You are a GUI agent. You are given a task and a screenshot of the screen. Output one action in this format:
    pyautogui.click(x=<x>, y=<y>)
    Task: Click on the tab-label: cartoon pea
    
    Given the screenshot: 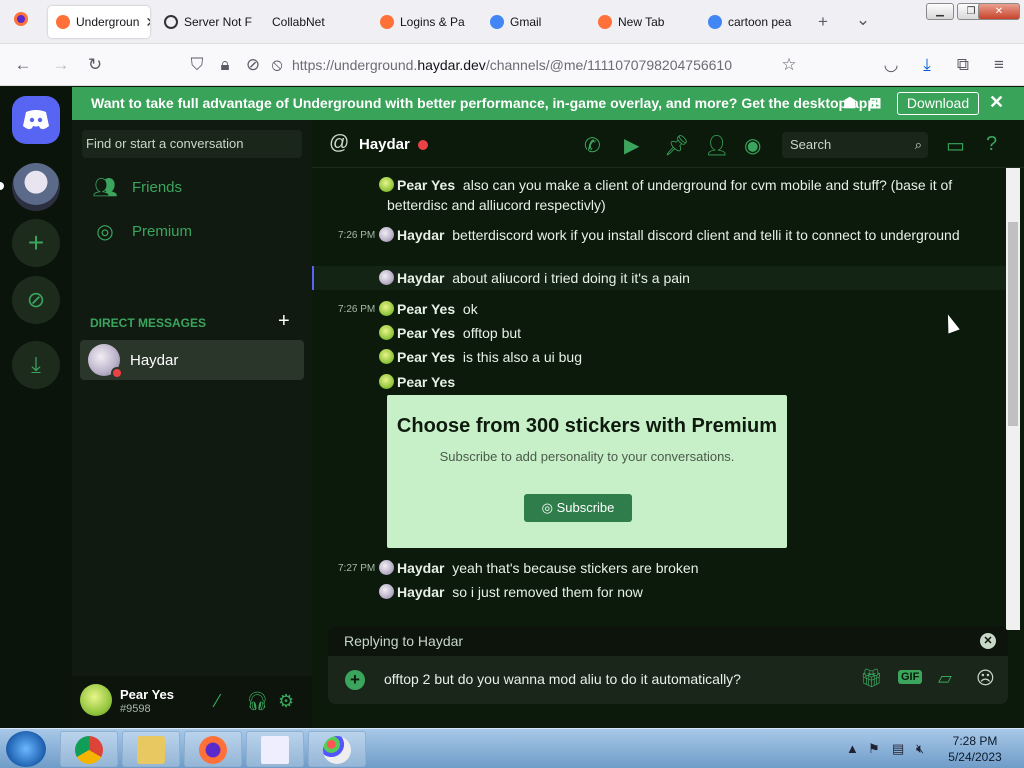 What is the action you would take?
    pyautogui.click(x=760, y=22)
    